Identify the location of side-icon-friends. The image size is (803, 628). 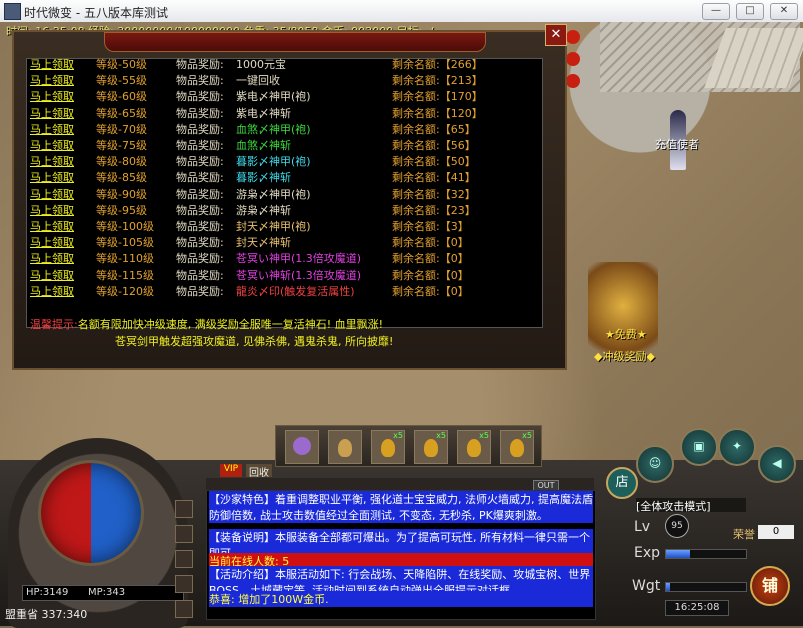
(184, 584).